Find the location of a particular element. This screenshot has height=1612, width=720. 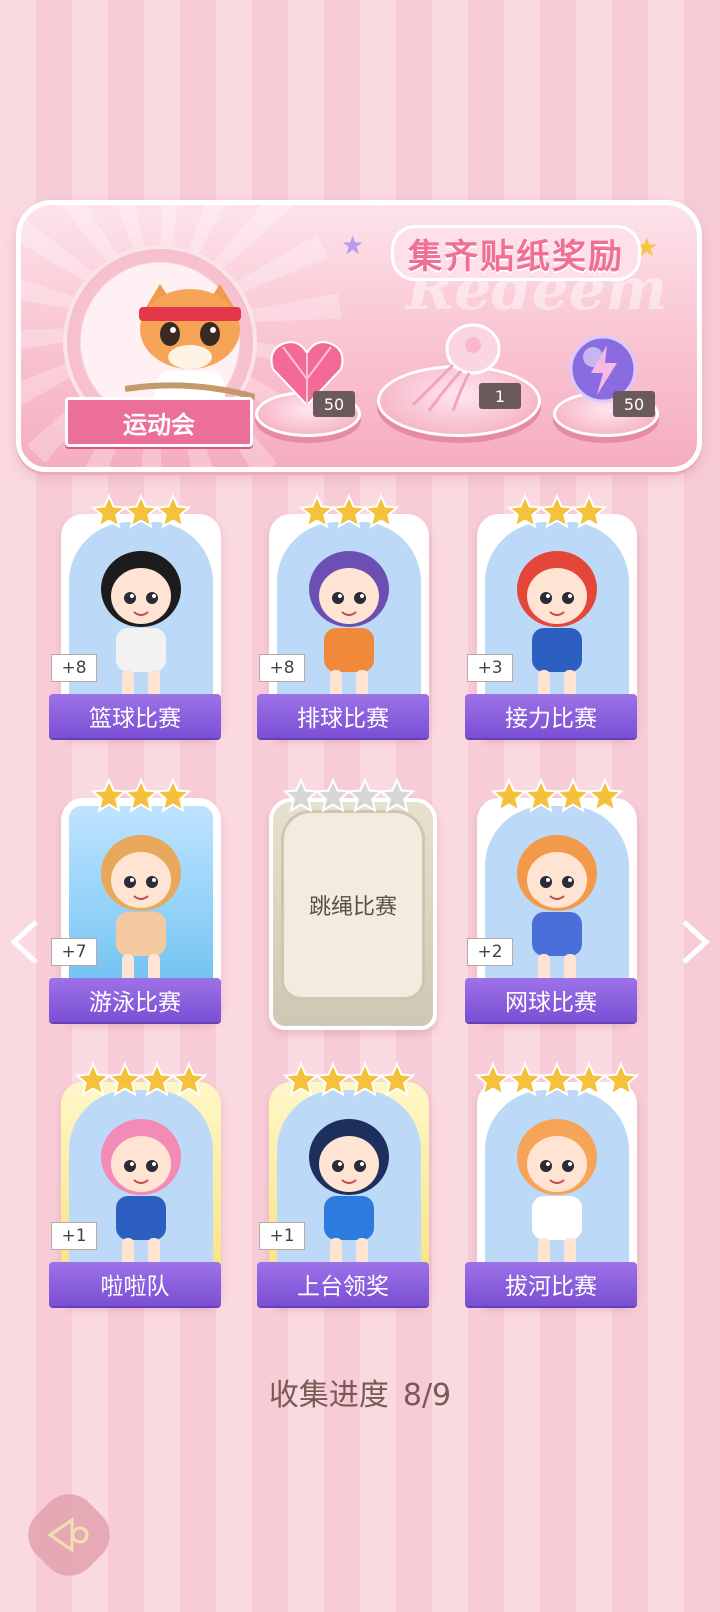

sticker-card: 跳绳比赛 is located at coordinates (350, 908).